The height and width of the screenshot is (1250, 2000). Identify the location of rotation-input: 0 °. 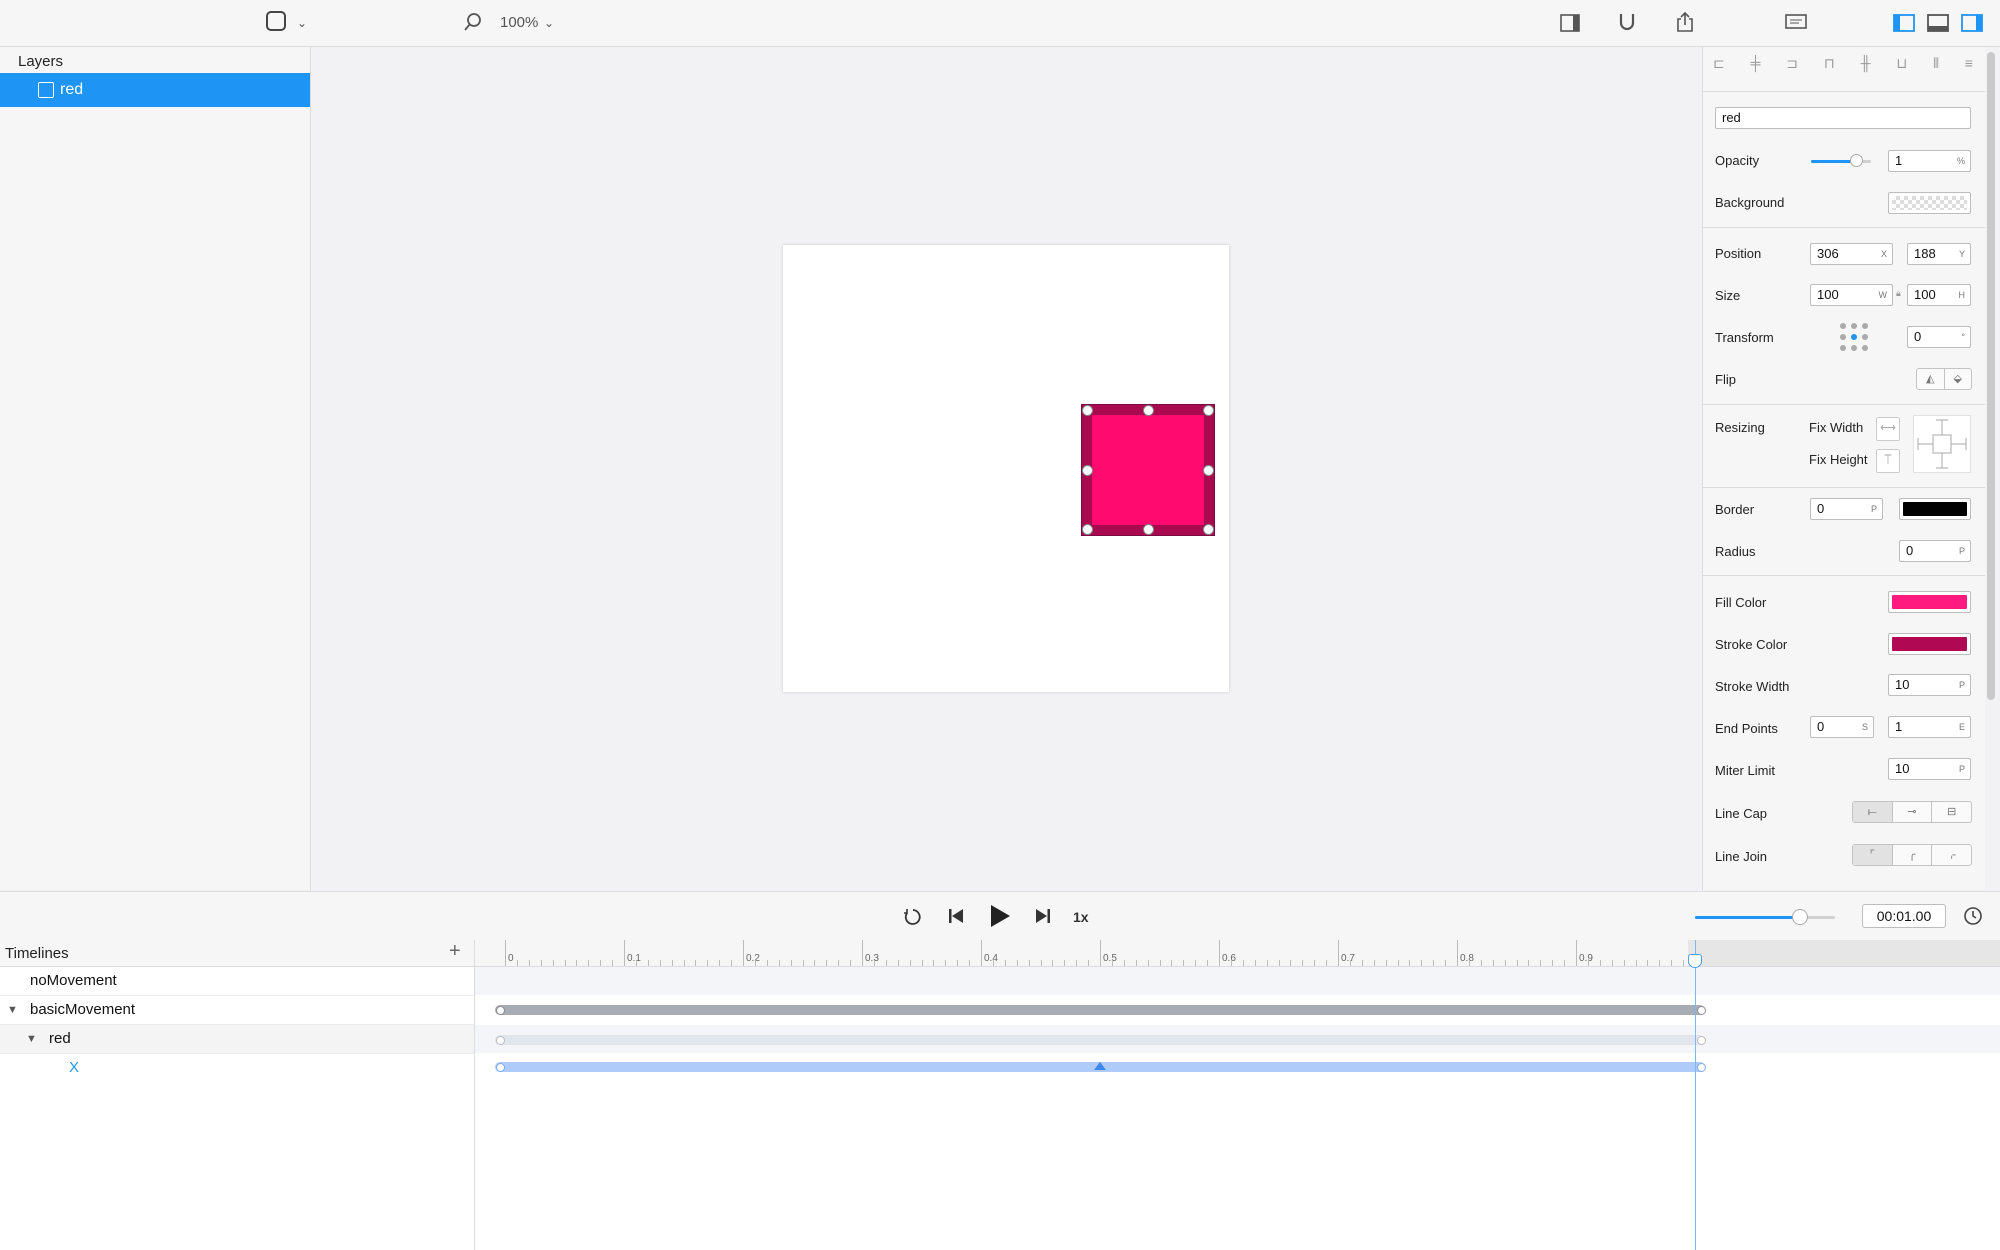
(1939, 337).